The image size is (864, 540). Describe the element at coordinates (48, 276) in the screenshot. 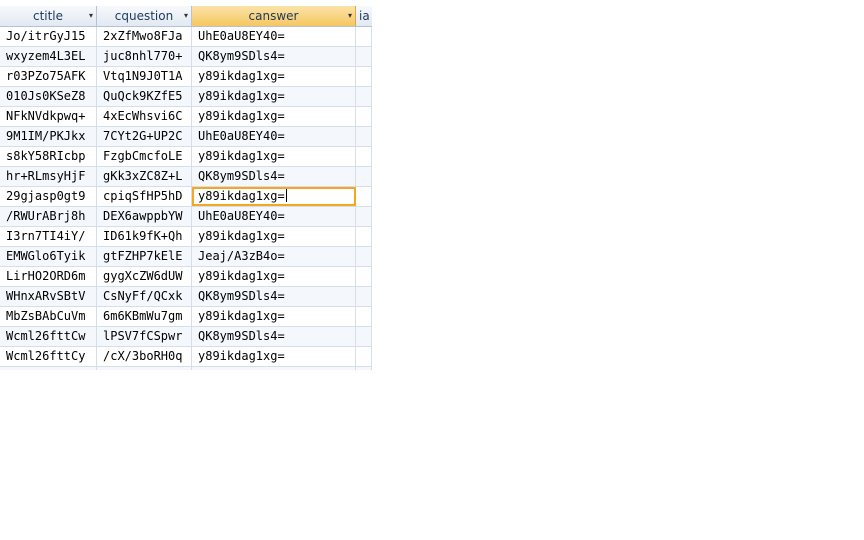

I see `cell-ctitle: LirHO2ORD6m` at that location.